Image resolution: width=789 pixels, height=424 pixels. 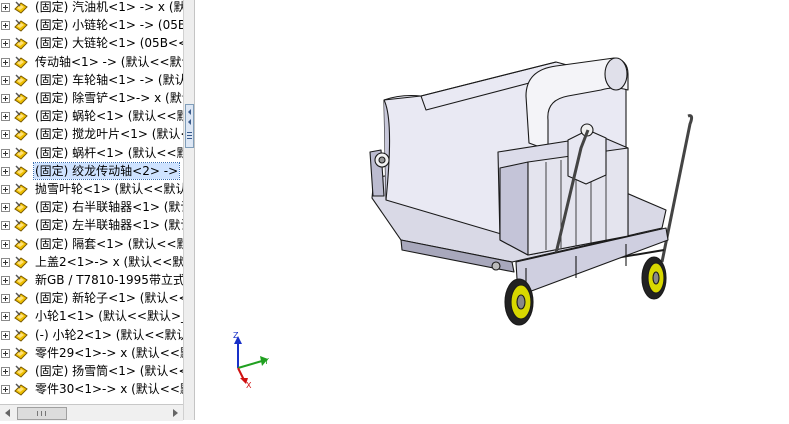 What do you see at coordinates (42, 413) in the screenshot?
I see `scrollbar-thumb` at bounding box center [42, 413].